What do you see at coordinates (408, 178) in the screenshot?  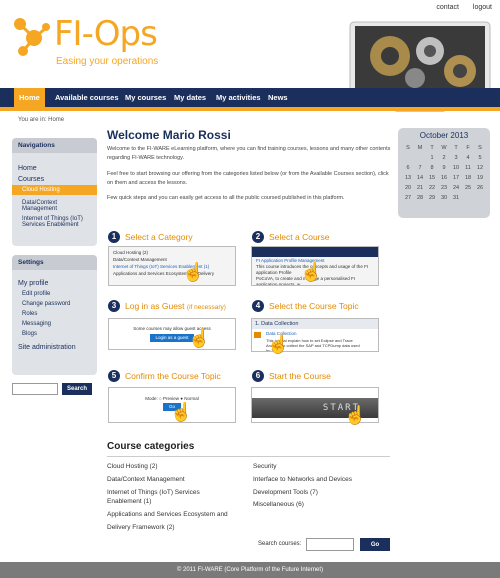 I see `calendar-day: 13` at bounding box center [408, 178].